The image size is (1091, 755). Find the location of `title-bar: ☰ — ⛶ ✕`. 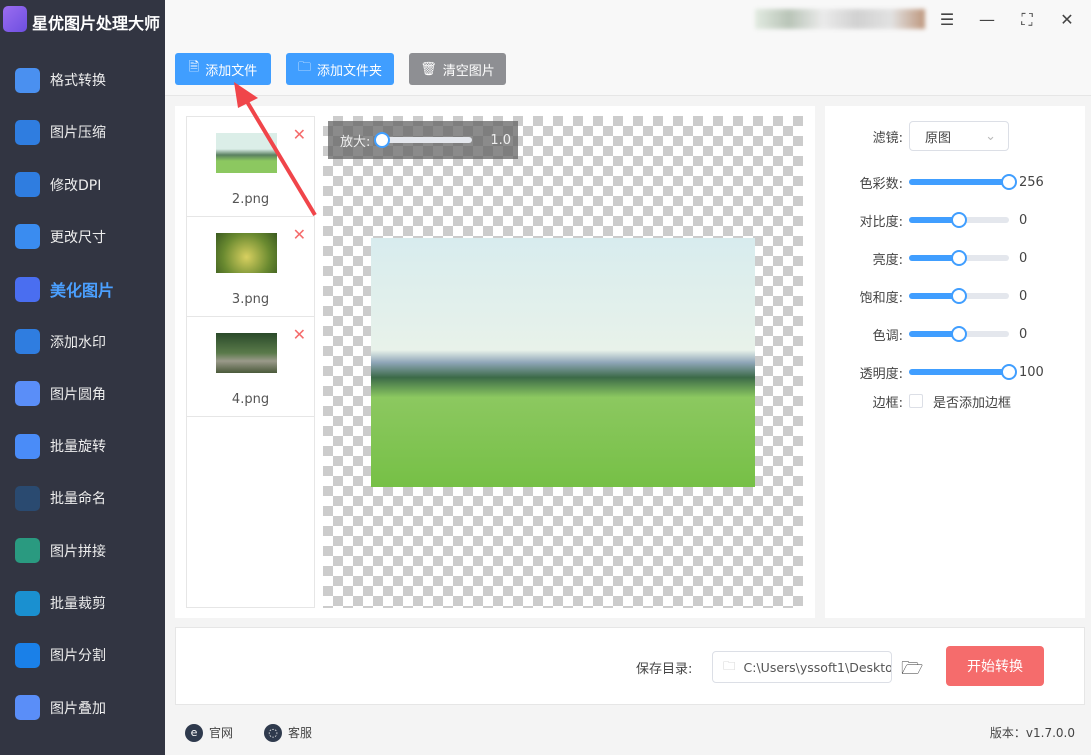

title-bar: ☰ — ⛶ ✕ is located at coordinates (628, 21).